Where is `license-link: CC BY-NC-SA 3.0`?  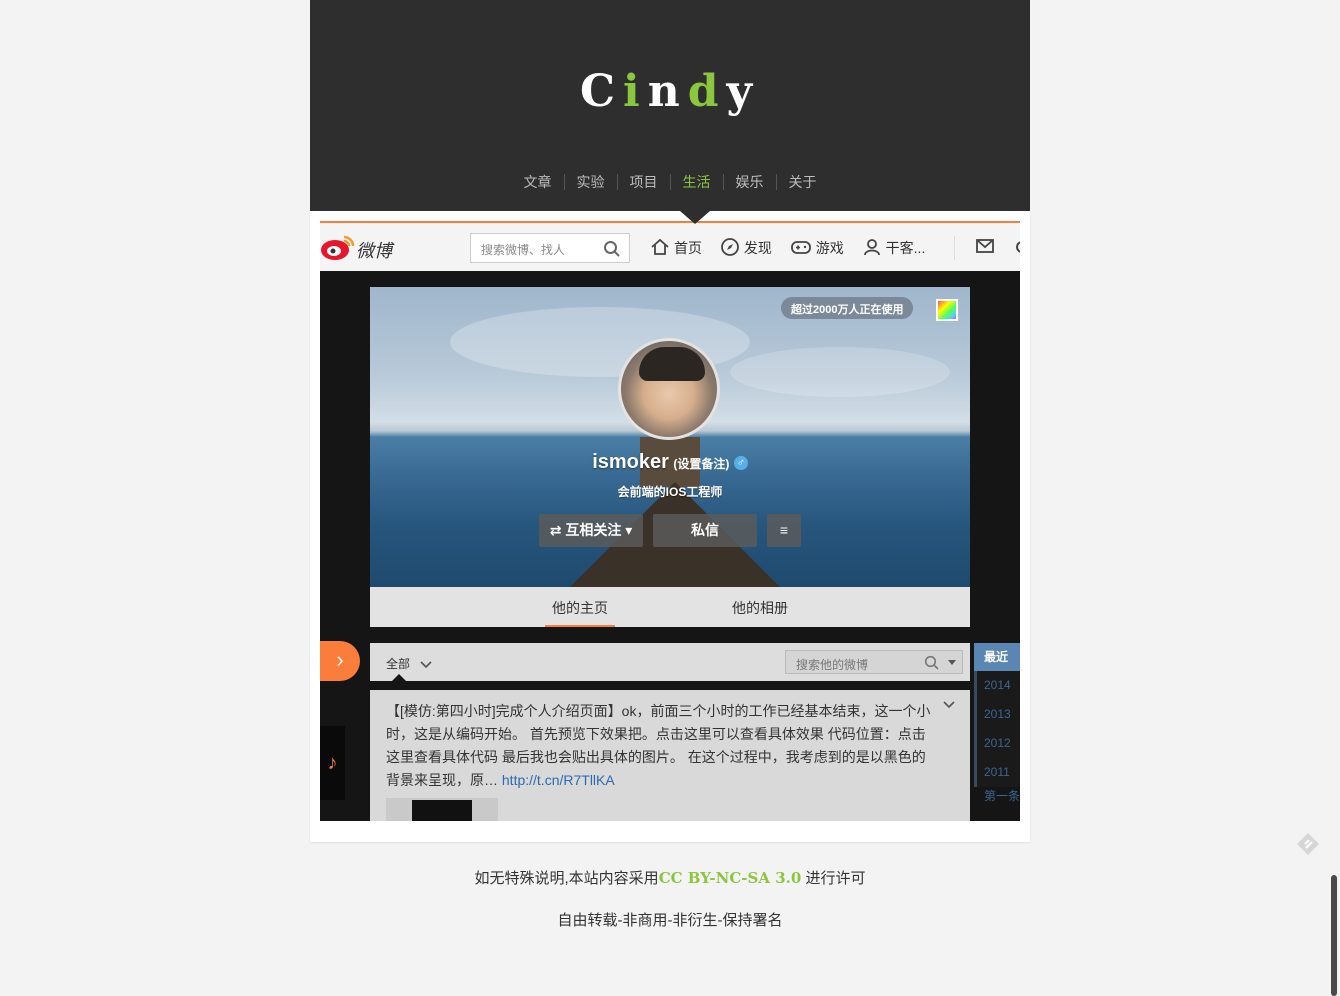
license-link: CC BY-NC-SA 3.0 is located at coordinates (730, 878).